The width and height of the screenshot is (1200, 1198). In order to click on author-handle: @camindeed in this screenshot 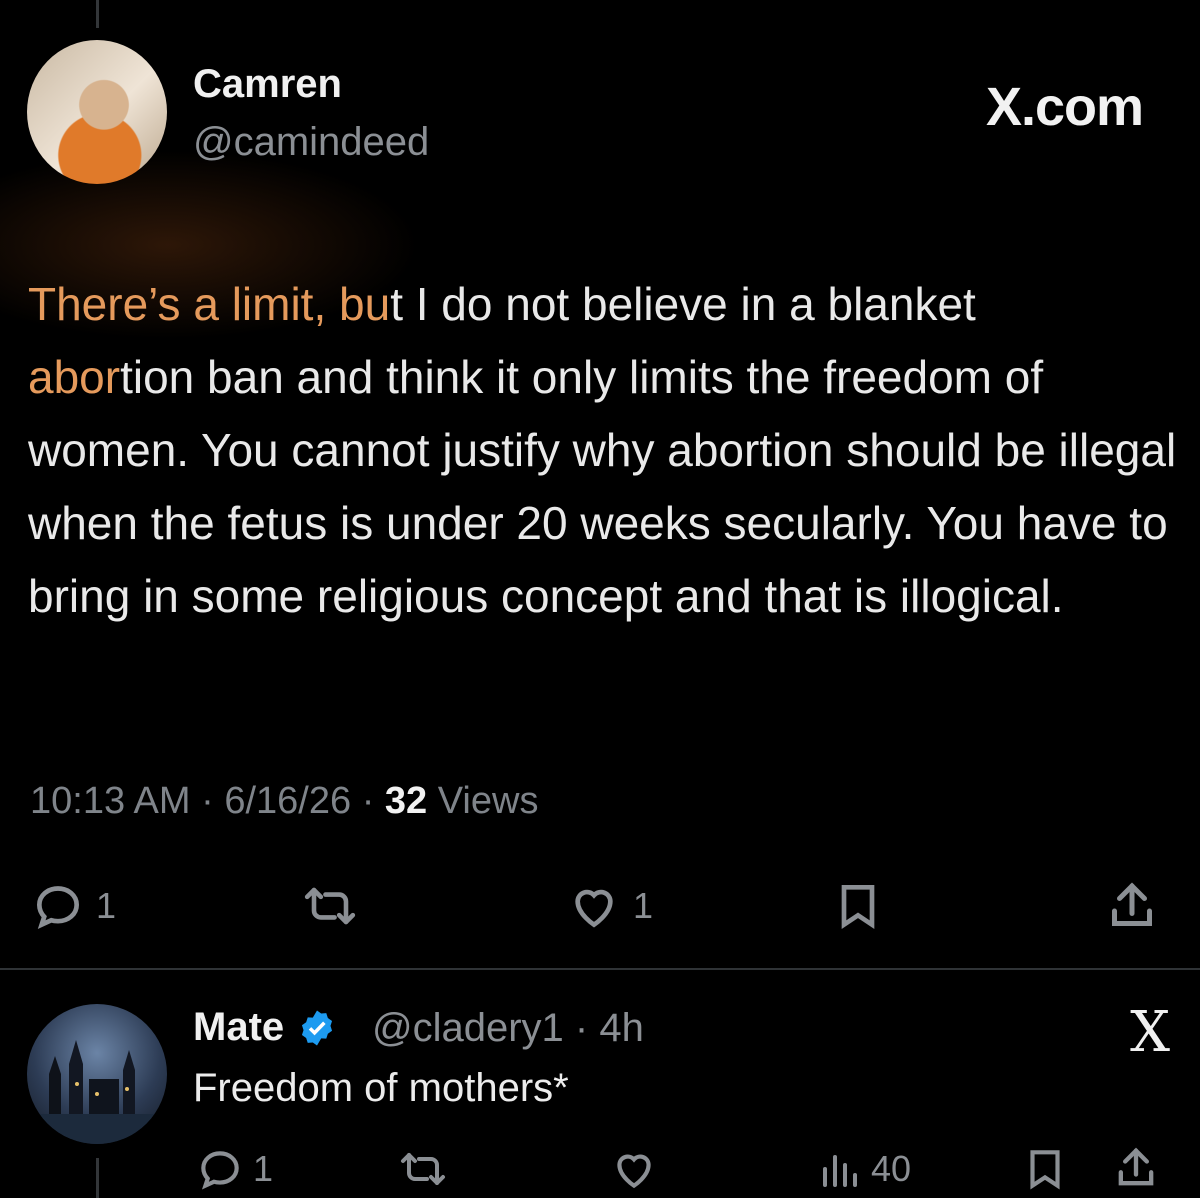, I will do `click(311, 142)`.